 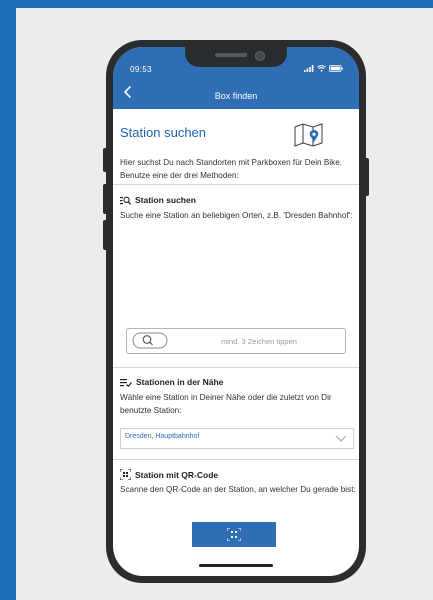 What do you see at coordinates (236, 565) in the screenshot?
I see `home-indicator` at bounding box center [236, 565].